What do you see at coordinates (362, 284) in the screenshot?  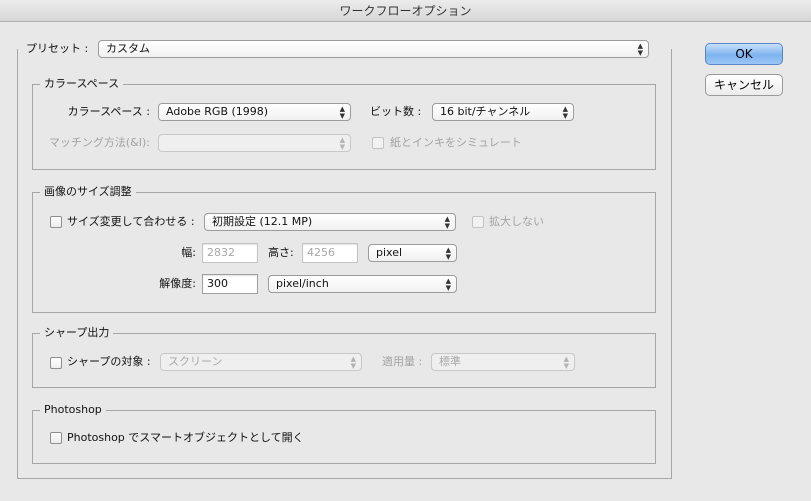 I see `resolution-unit-select: pixel/inch ▲ ▼` at bounding box center [362, 284].